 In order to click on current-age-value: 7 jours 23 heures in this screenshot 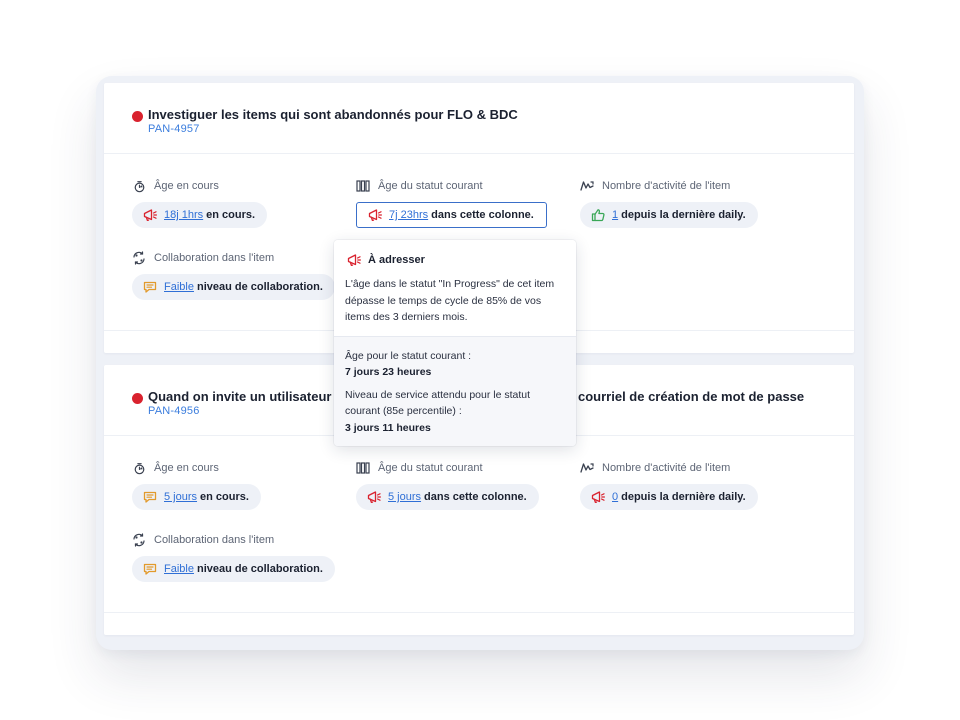, I will do `click(388, 372)`.